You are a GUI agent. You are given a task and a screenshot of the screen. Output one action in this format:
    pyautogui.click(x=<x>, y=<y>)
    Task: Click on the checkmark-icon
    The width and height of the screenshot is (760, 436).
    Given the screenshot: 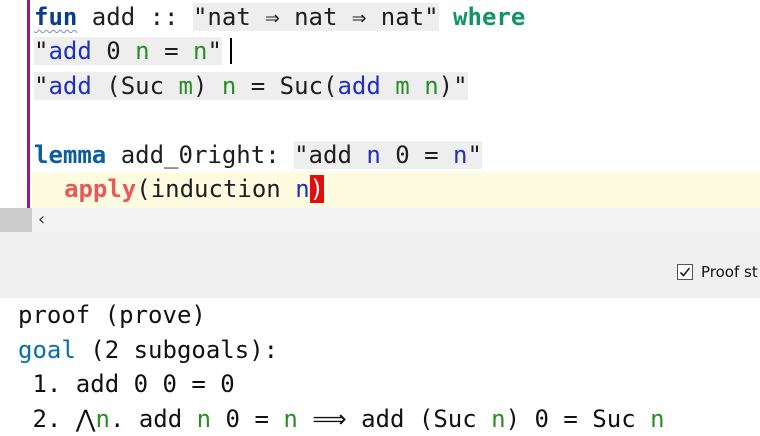 What is the action you would take?
    pyautogui.click(x=685, y=272)
    